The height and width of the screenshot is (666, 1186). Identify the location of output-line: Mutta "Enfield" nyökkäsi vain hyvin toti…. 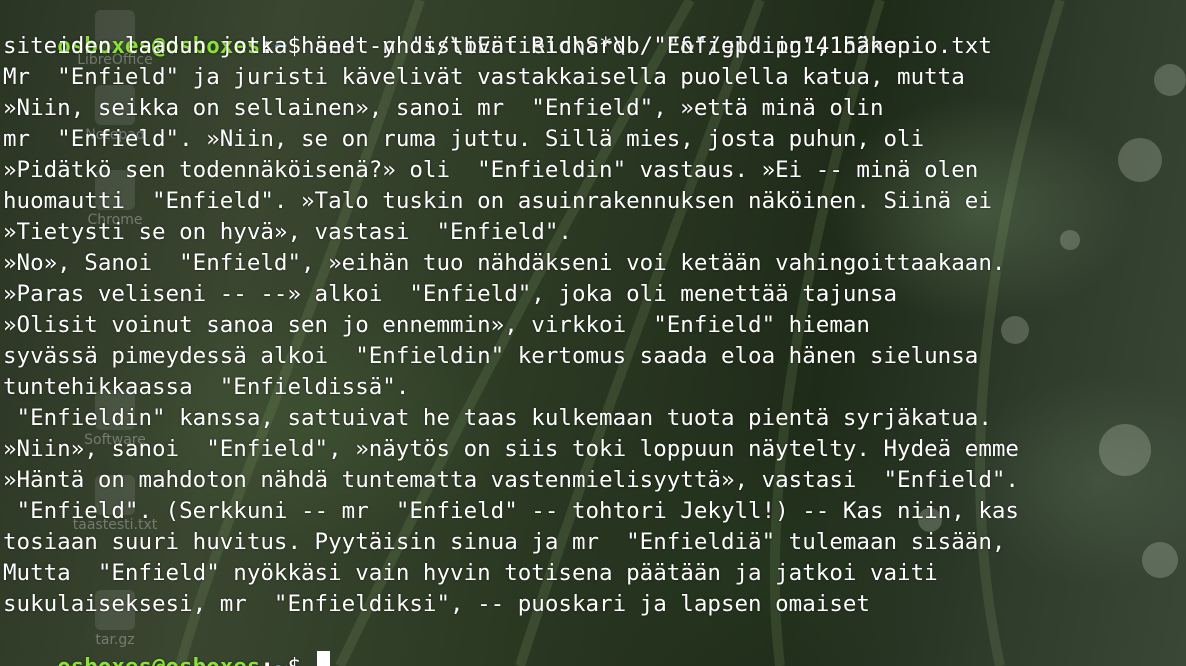
(470, 573).